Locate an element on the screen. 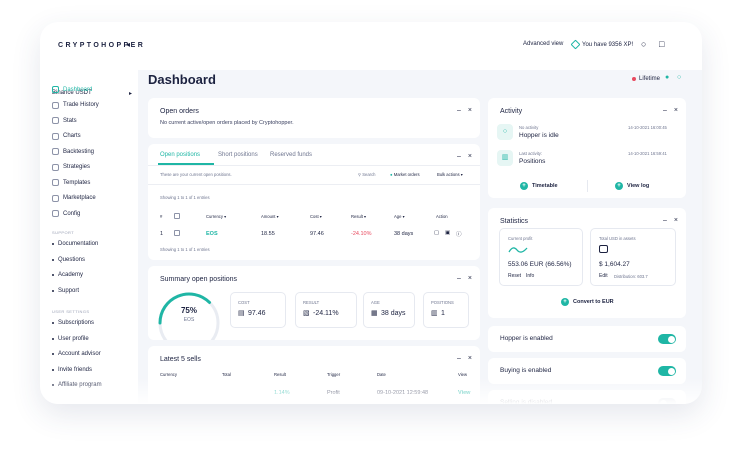 The height and width of the screenshot is (452, 738). sidebar-item-user-profile: User profile is located at coordinates (70, 339).